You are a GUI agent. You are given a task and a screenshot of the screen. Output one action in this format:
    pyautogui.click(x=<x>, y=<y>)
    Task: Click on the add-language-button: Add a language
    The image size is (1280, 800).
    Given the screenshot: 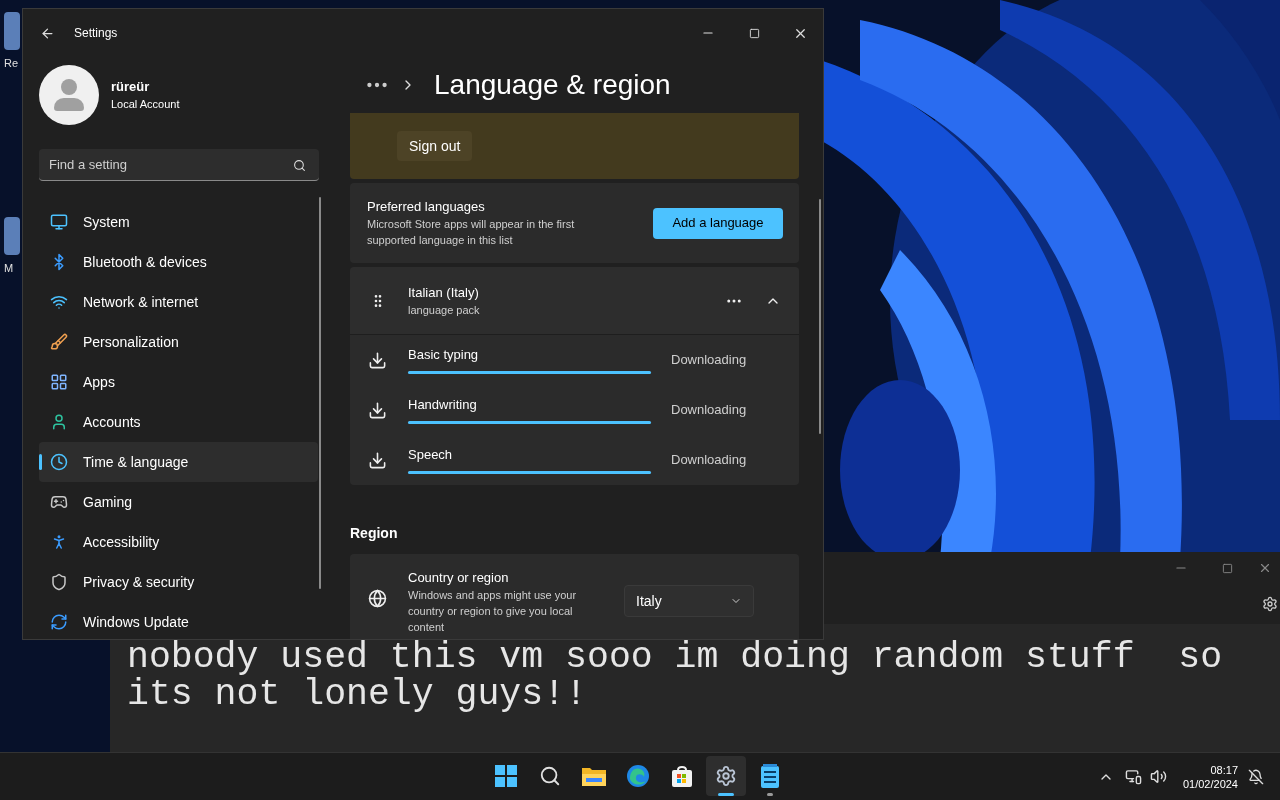 What is the action you would take?
    pyautogui.click(x=718, y=223)
    